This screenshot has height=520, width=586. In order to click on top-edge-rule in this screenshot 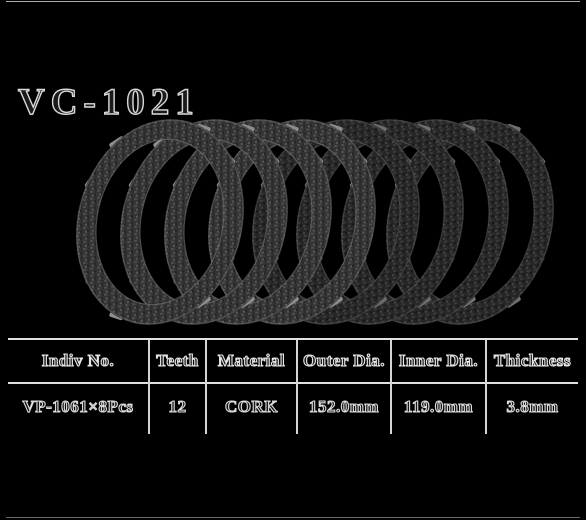, I will do `click(293, 1)`.